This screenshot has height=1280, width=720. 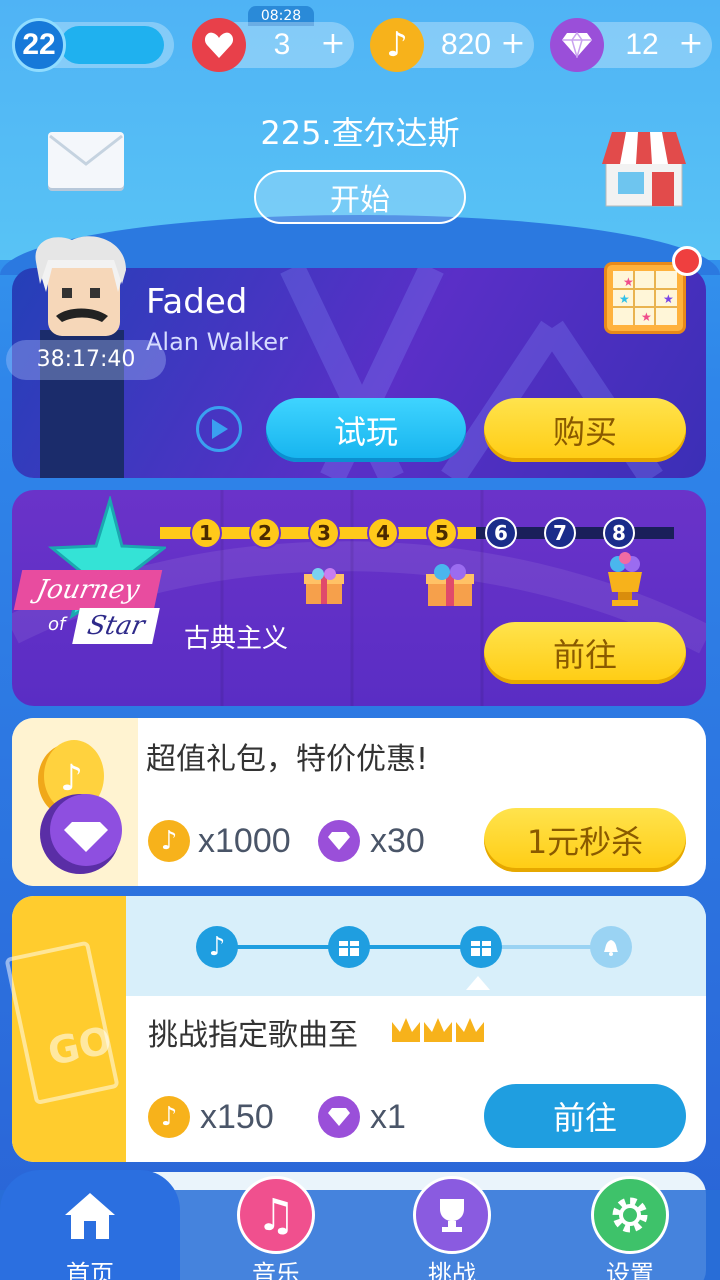 I want to click on start-button: 开始, so click(x=360, y=197).